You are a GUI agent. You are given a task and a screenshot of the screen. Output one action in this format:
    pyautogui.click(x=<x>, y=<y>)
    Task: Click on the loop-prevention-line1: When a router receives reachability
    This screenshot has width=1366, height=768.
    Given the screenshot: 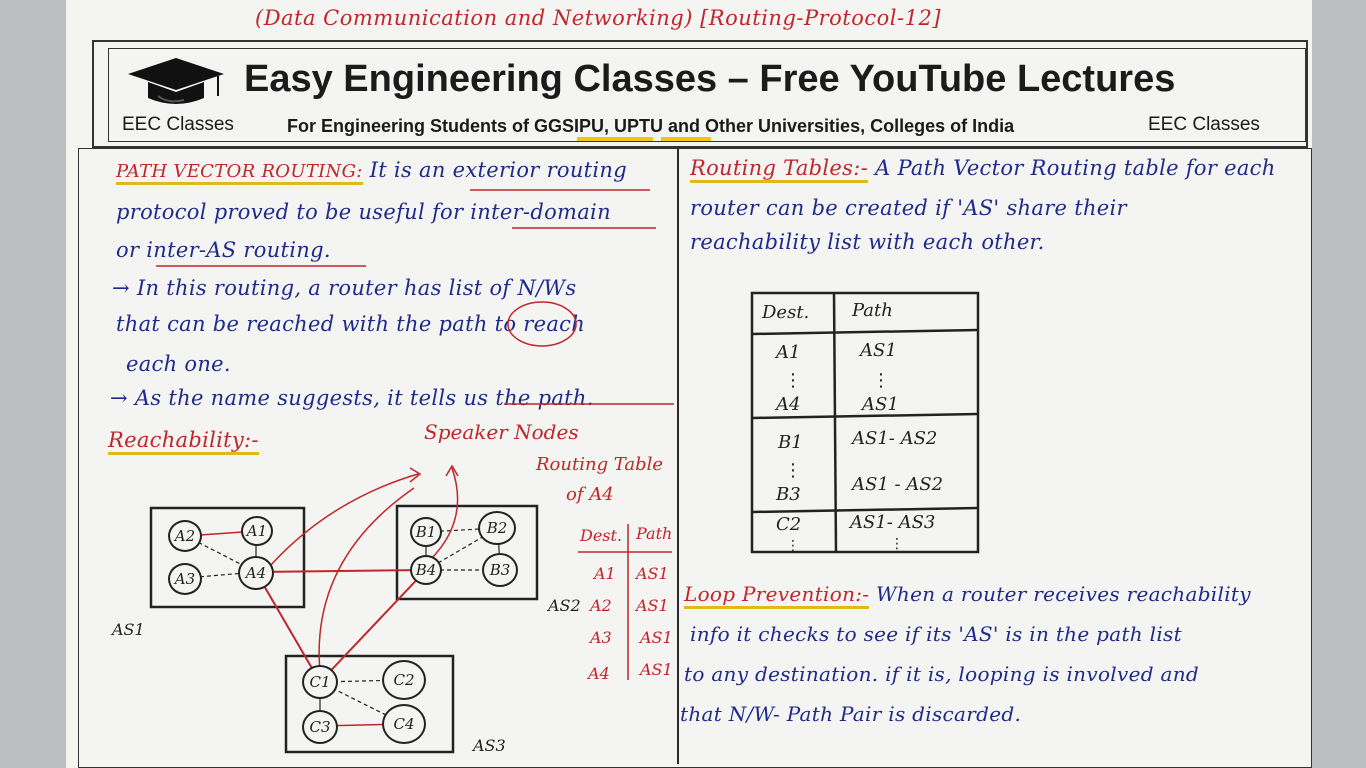 What is the action you would take?
    pyautogui.click(x=1063, y=594)
    